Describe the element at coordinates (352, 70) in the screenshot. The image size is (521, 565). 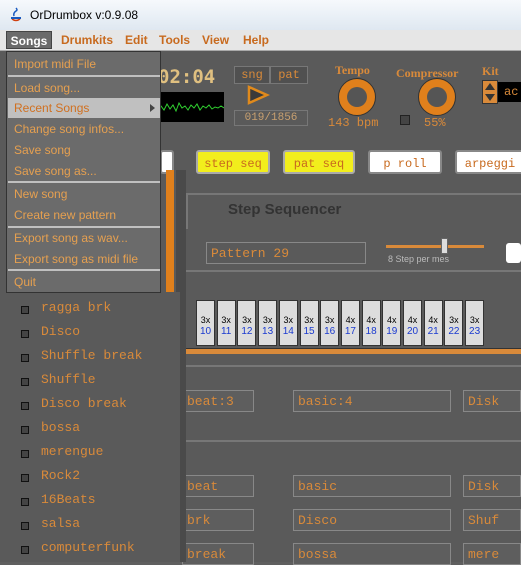
I see `tempo-label: Tempo` at that location.